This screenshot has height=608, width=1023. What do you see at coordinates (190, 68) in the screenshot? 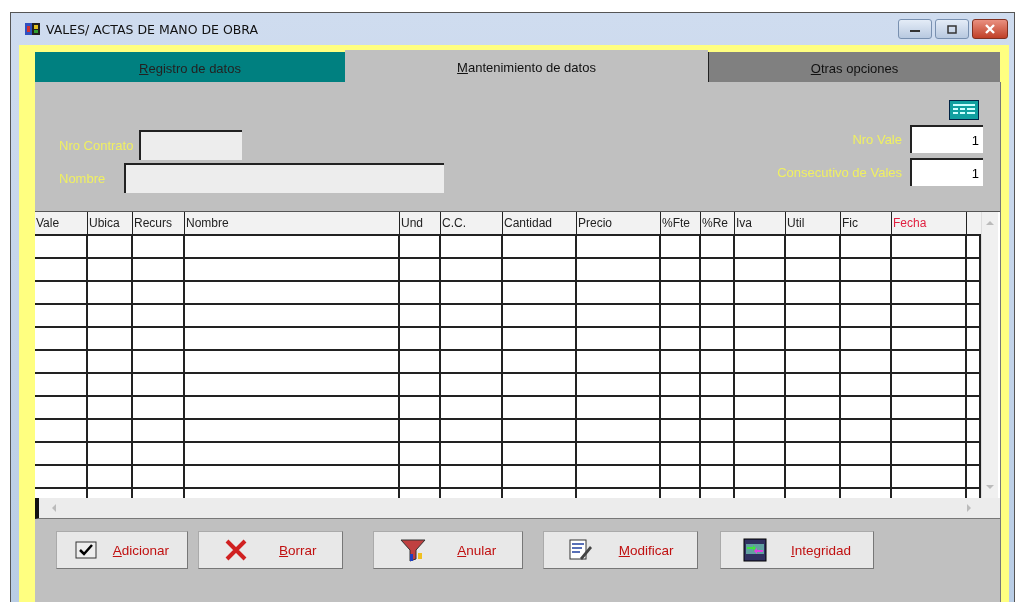
I see `tab: Registro de datos` at bounding box center [190, 68].